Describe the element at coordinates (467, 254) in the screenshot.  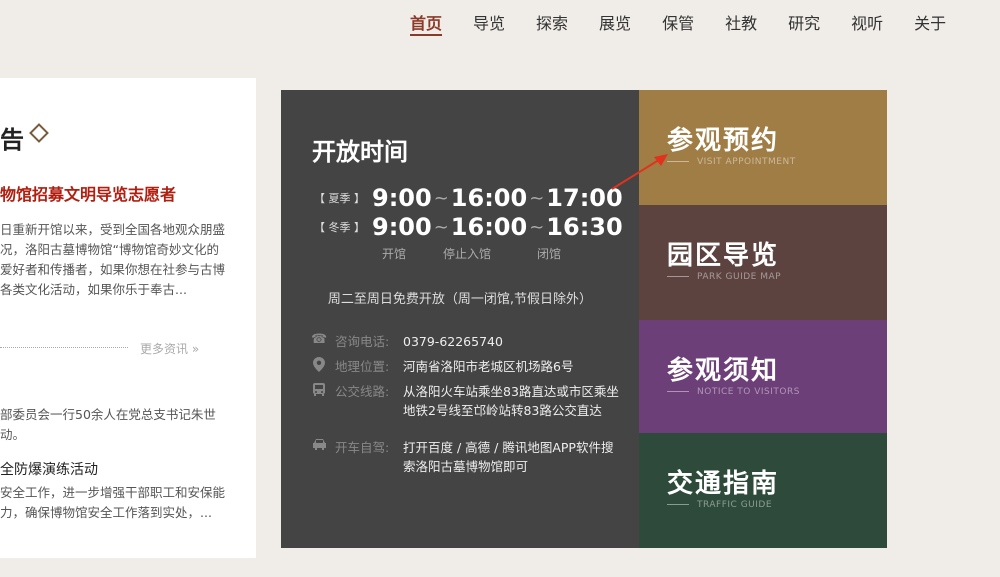
I see `label-stop: 停止入馆` at that location.